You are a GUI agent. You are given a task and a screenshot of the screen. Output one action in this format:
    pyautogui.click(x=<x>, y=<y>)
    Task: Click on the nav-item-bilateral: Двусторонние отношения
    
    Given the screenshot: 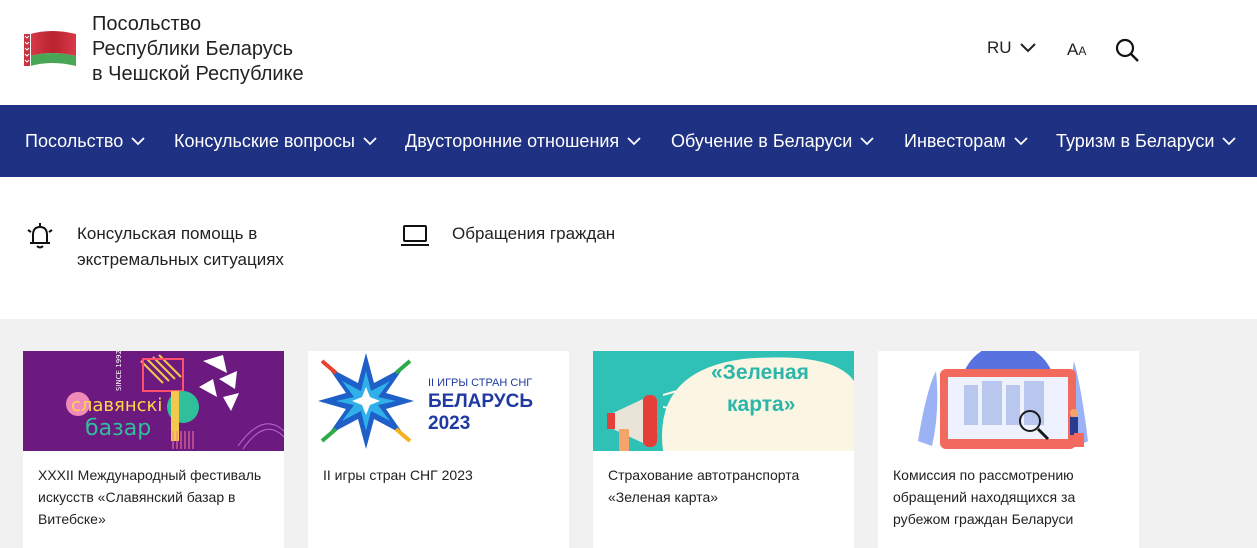 What is the action you would take?
    pyautogui.click(x=523, y=141)
    